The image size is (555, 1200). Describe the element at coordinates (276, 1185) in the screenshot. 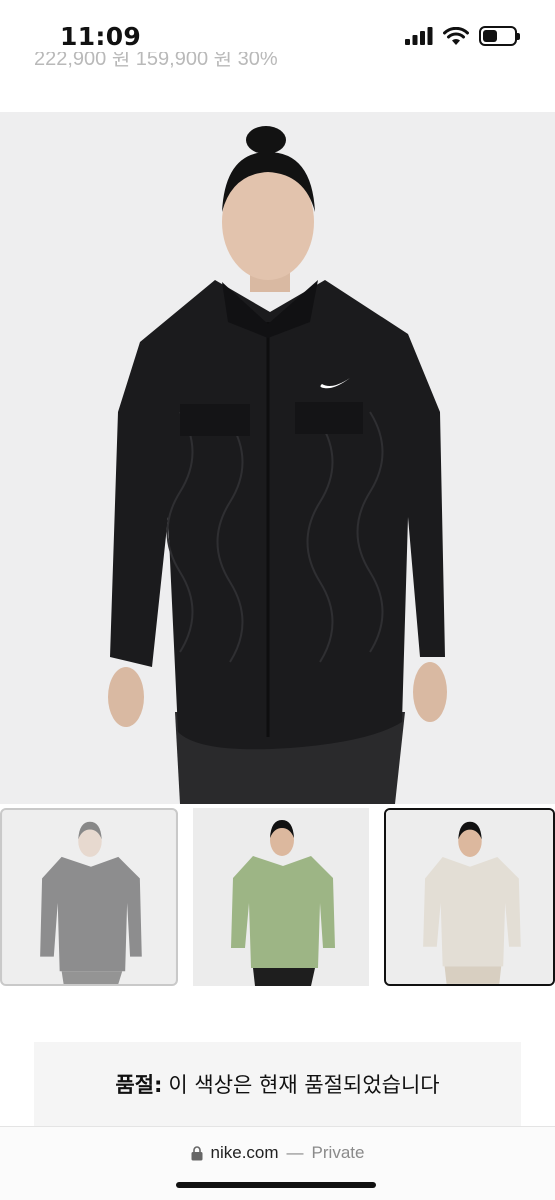

I see `home-indicator` at that location.